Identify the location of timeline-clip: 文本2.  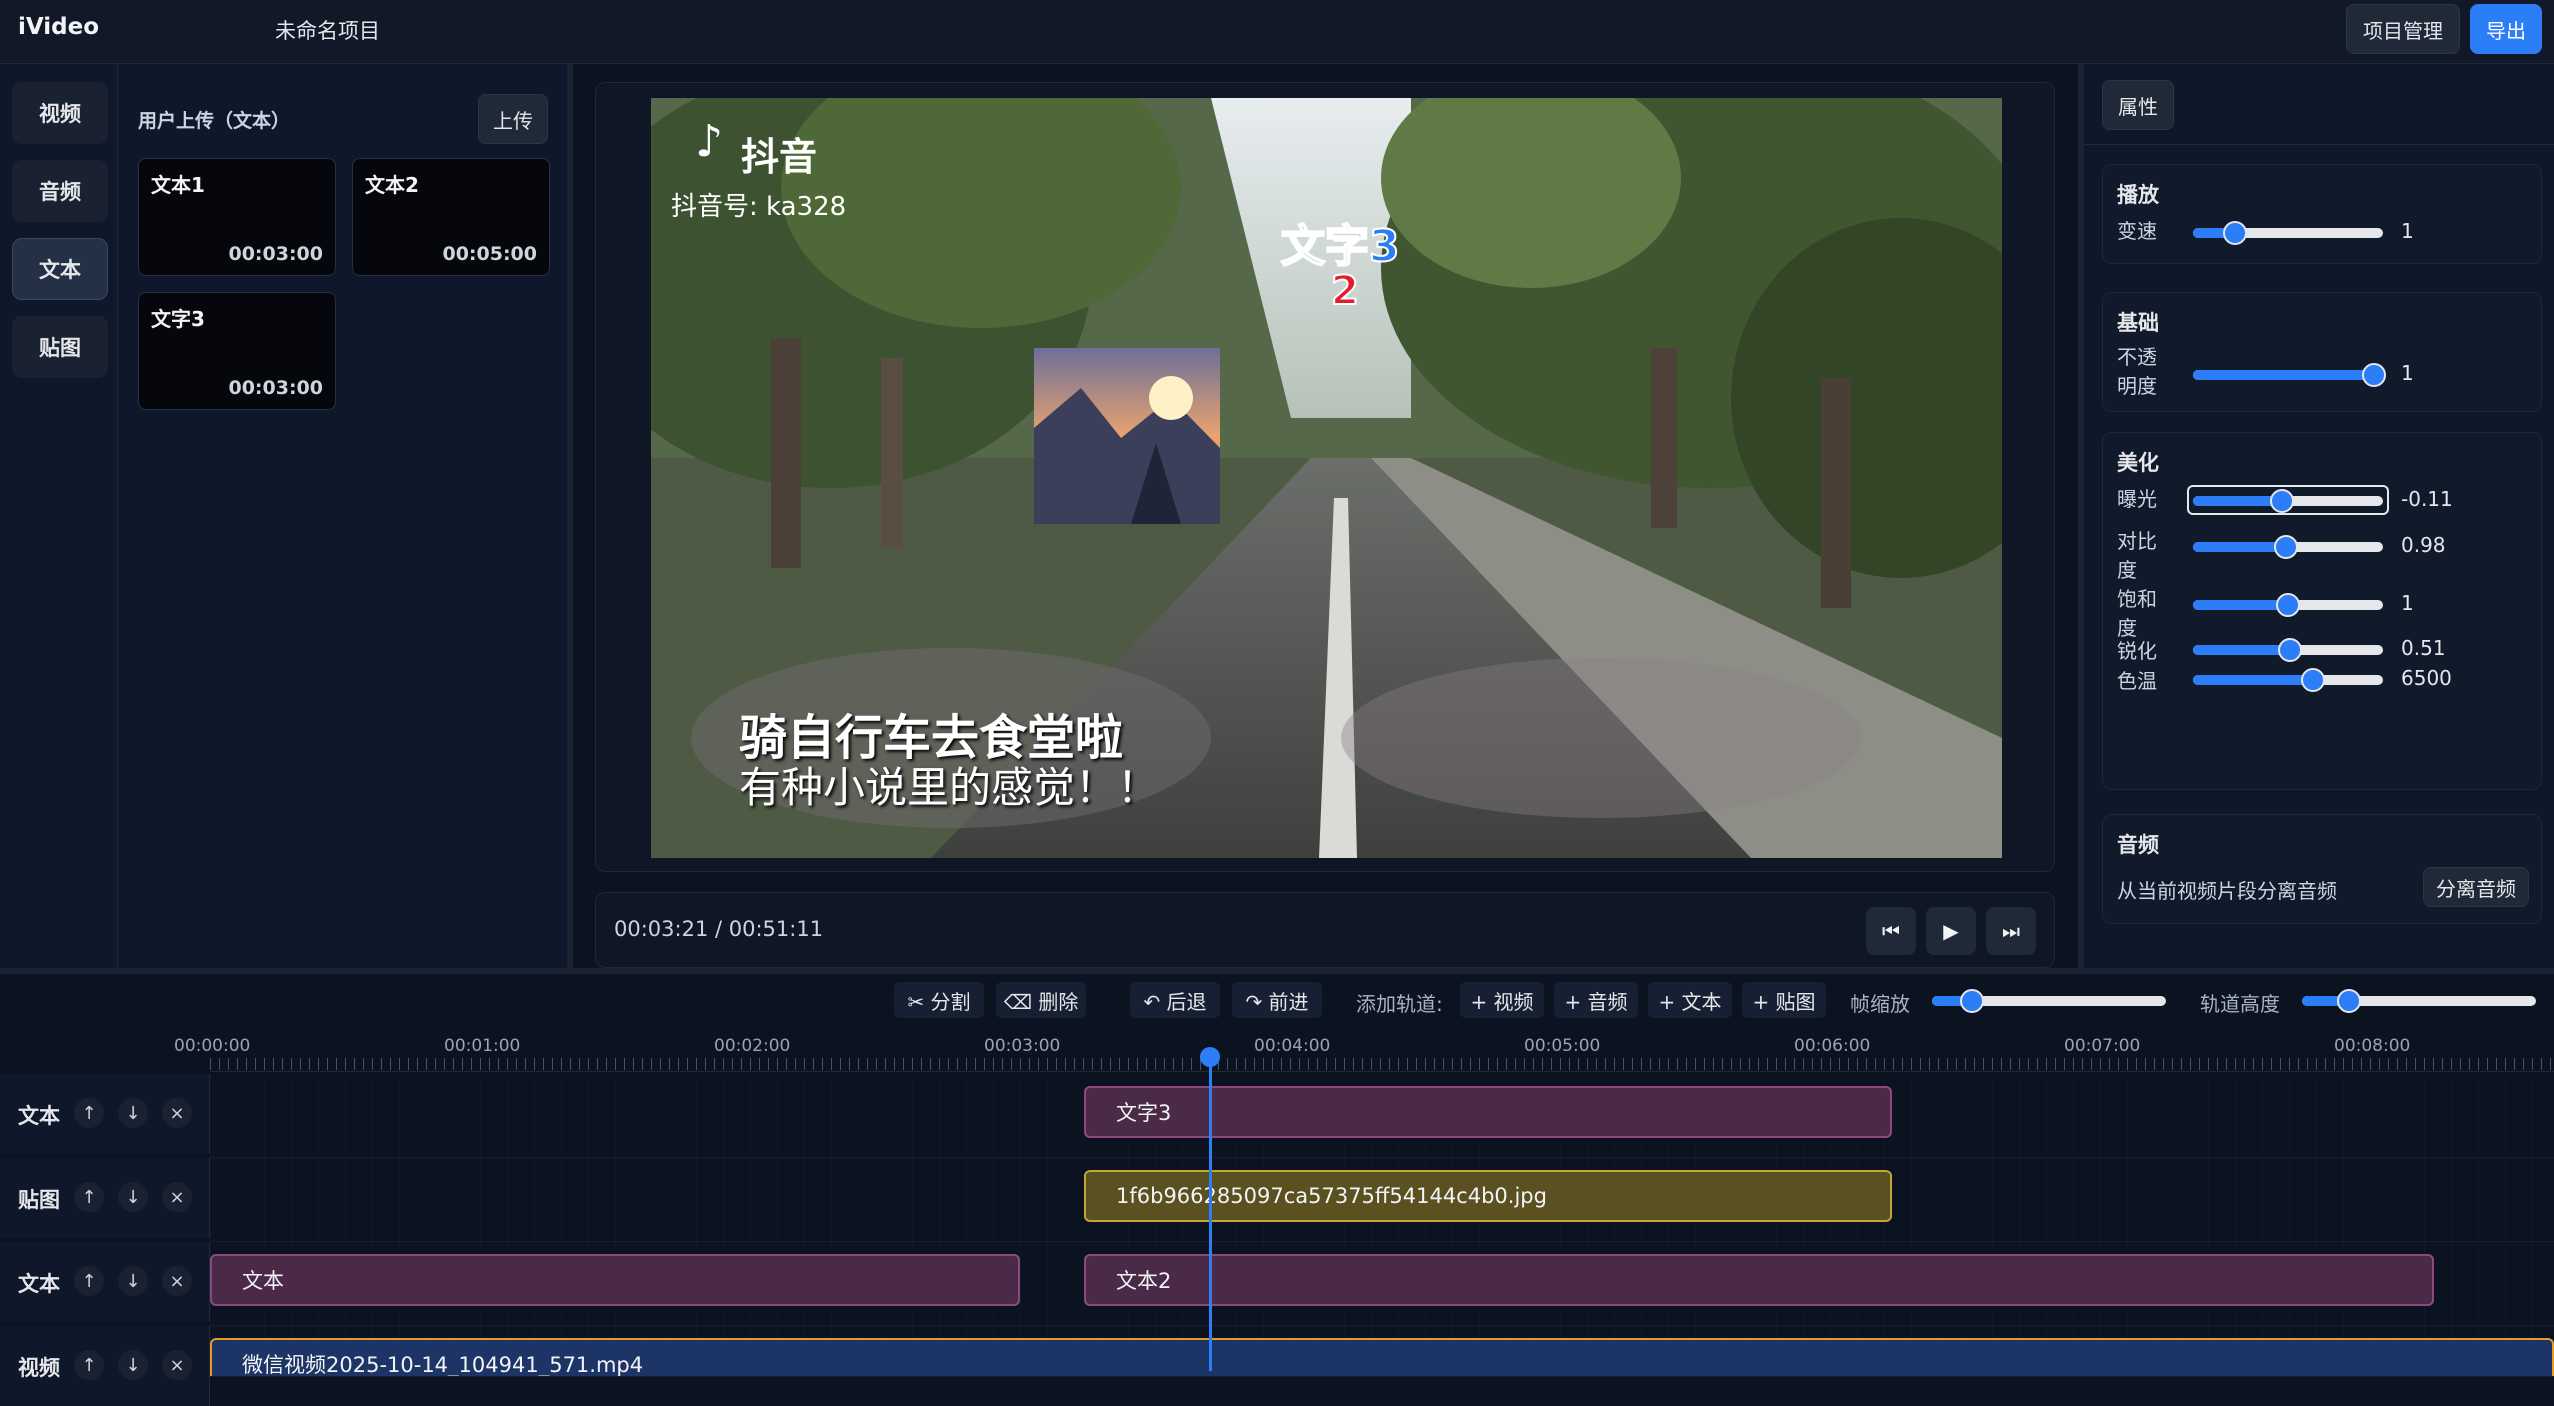
(1759, 1280).